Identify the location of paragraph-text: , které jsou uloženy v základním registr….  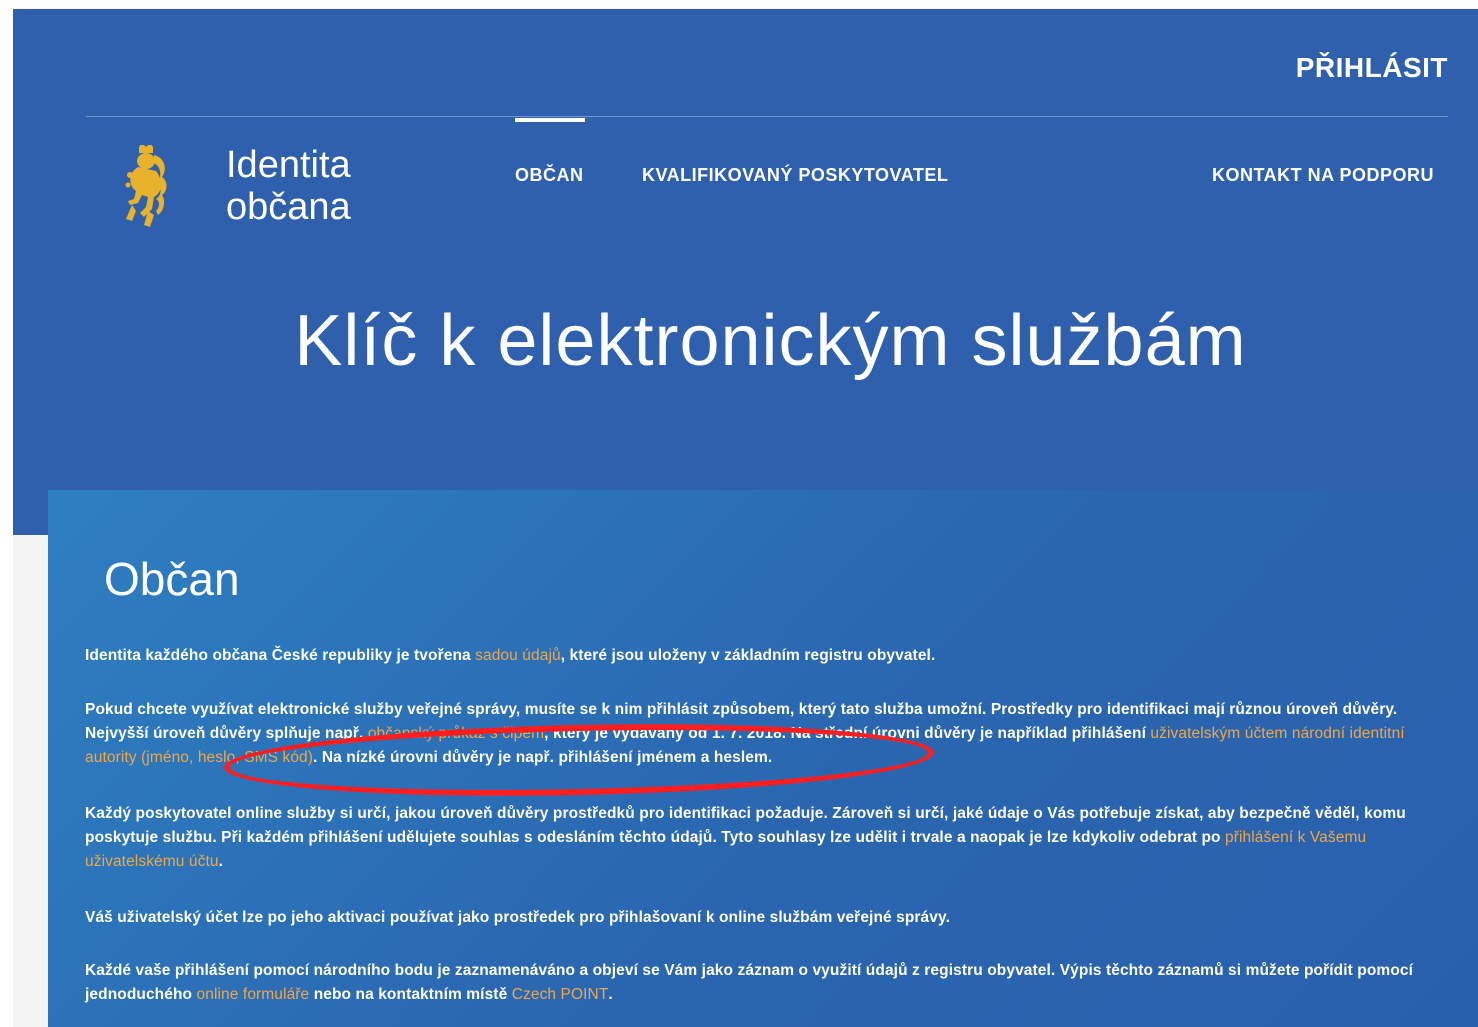
(748, 655).